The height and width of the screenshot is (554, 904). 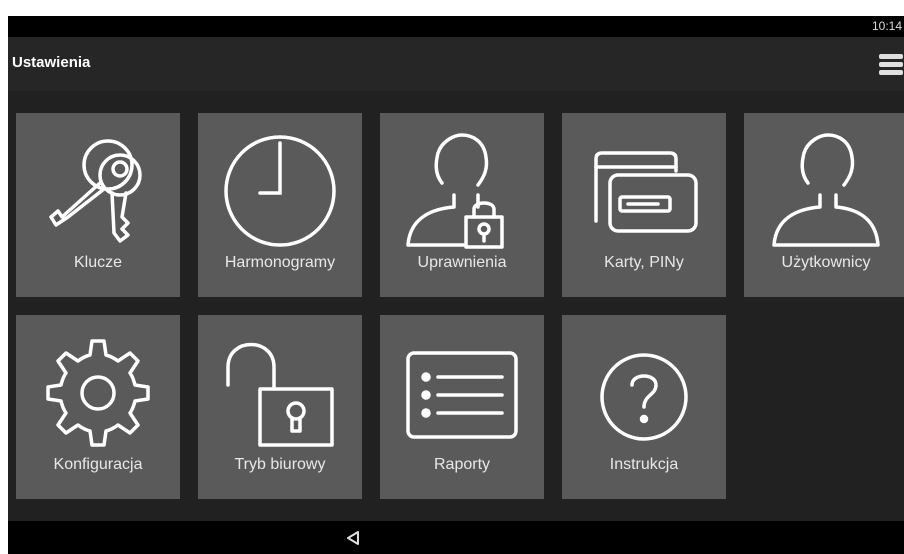 I want to click on back-triangle-icon, so click(x=353, y=538).